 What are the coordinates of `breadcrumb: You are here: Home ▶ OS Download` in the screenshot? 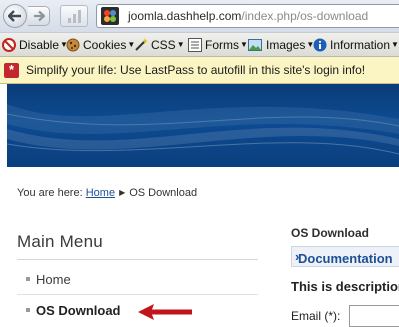 It's located at (107, 193).